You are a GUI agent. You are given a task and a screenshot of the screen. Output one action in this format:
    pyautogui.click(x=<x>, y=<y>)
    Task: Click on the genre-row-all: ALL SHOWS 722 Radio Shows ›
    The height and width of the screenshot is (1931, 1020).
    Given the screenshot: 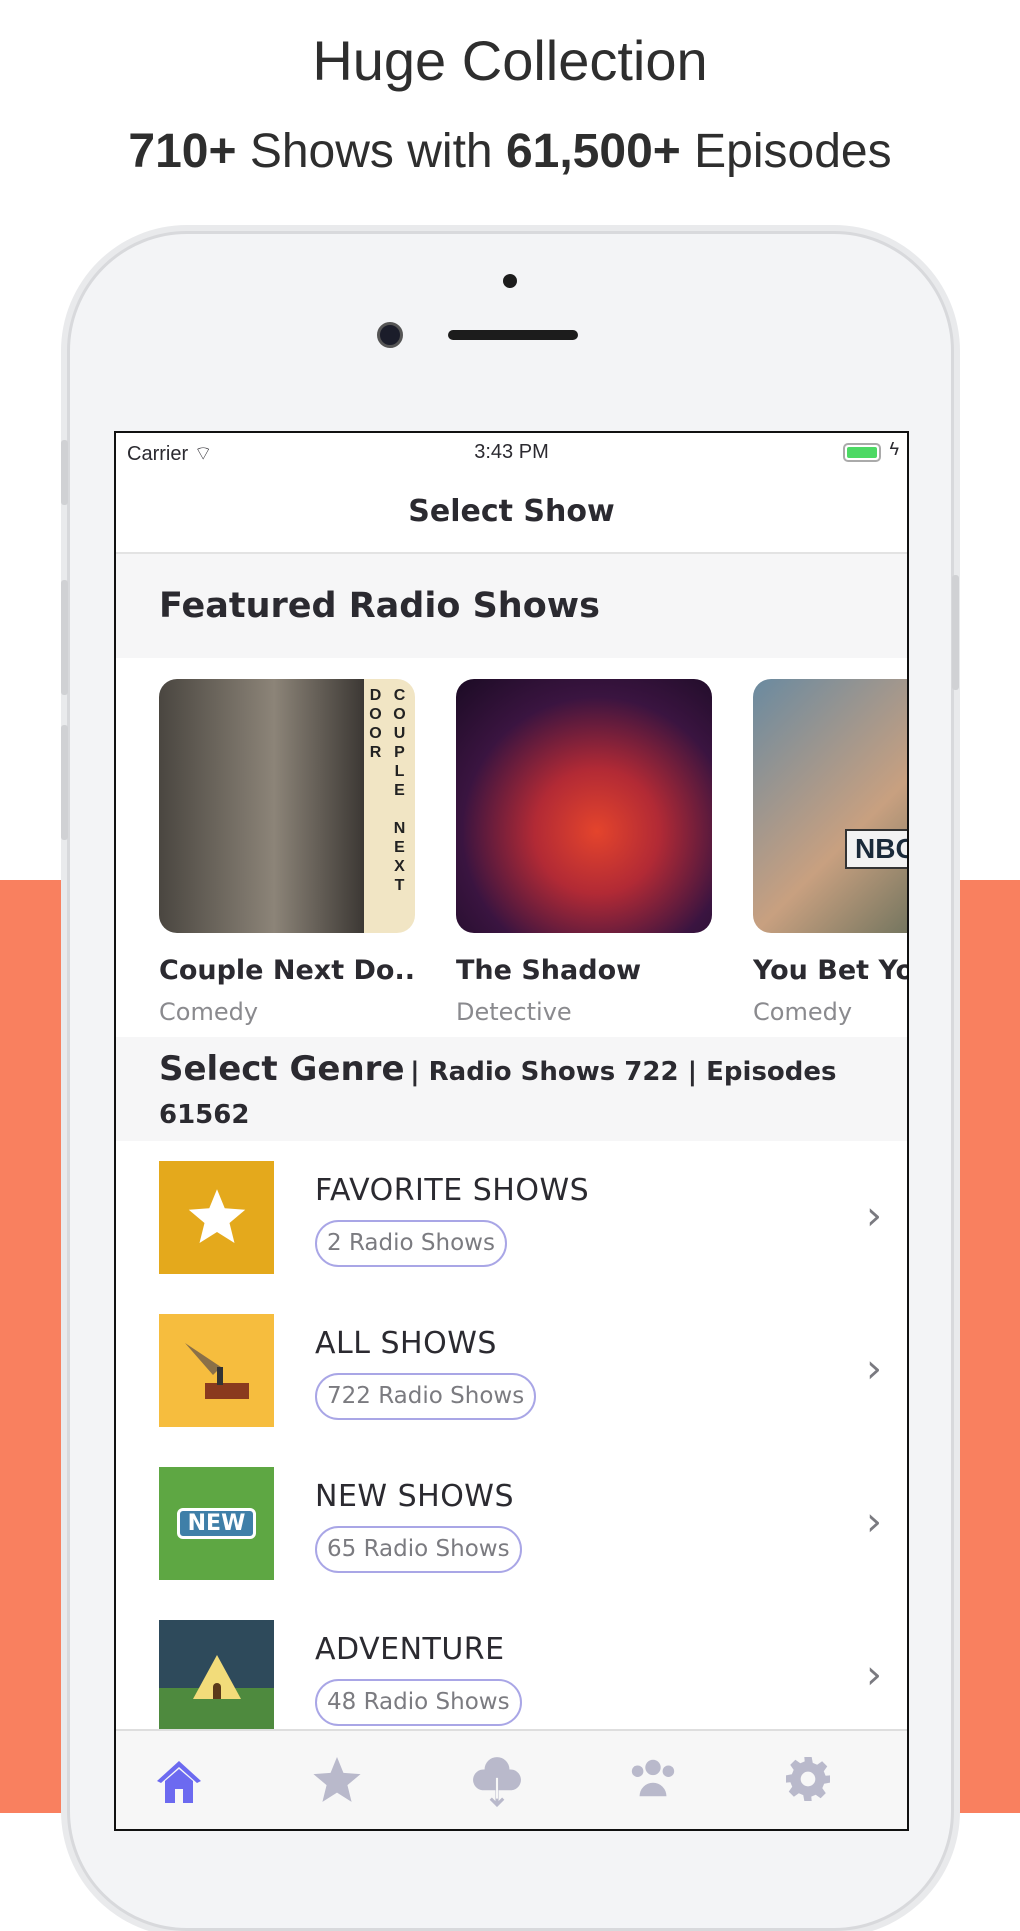 What is the action you would take?
    pyautogui.click(x=511, y=1370)
    